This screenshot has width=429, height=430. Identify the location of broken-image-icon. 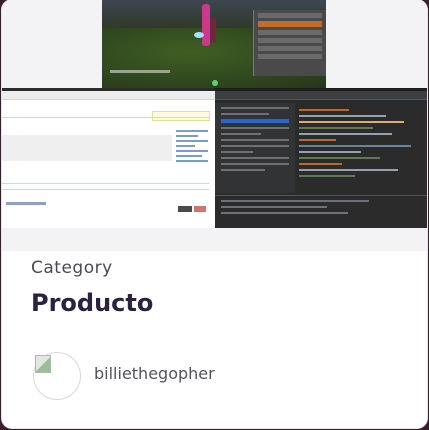
(43, 364).